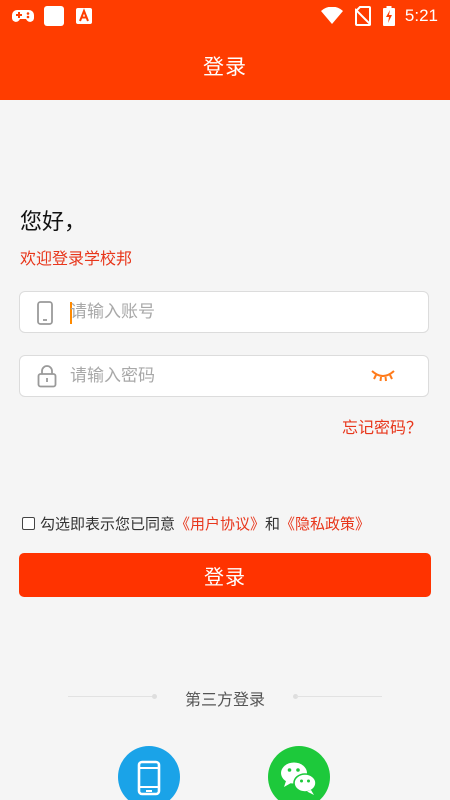 The height and width of the screenshot is (800, 450). I want to click on wechat-icon, so click(299, 778).